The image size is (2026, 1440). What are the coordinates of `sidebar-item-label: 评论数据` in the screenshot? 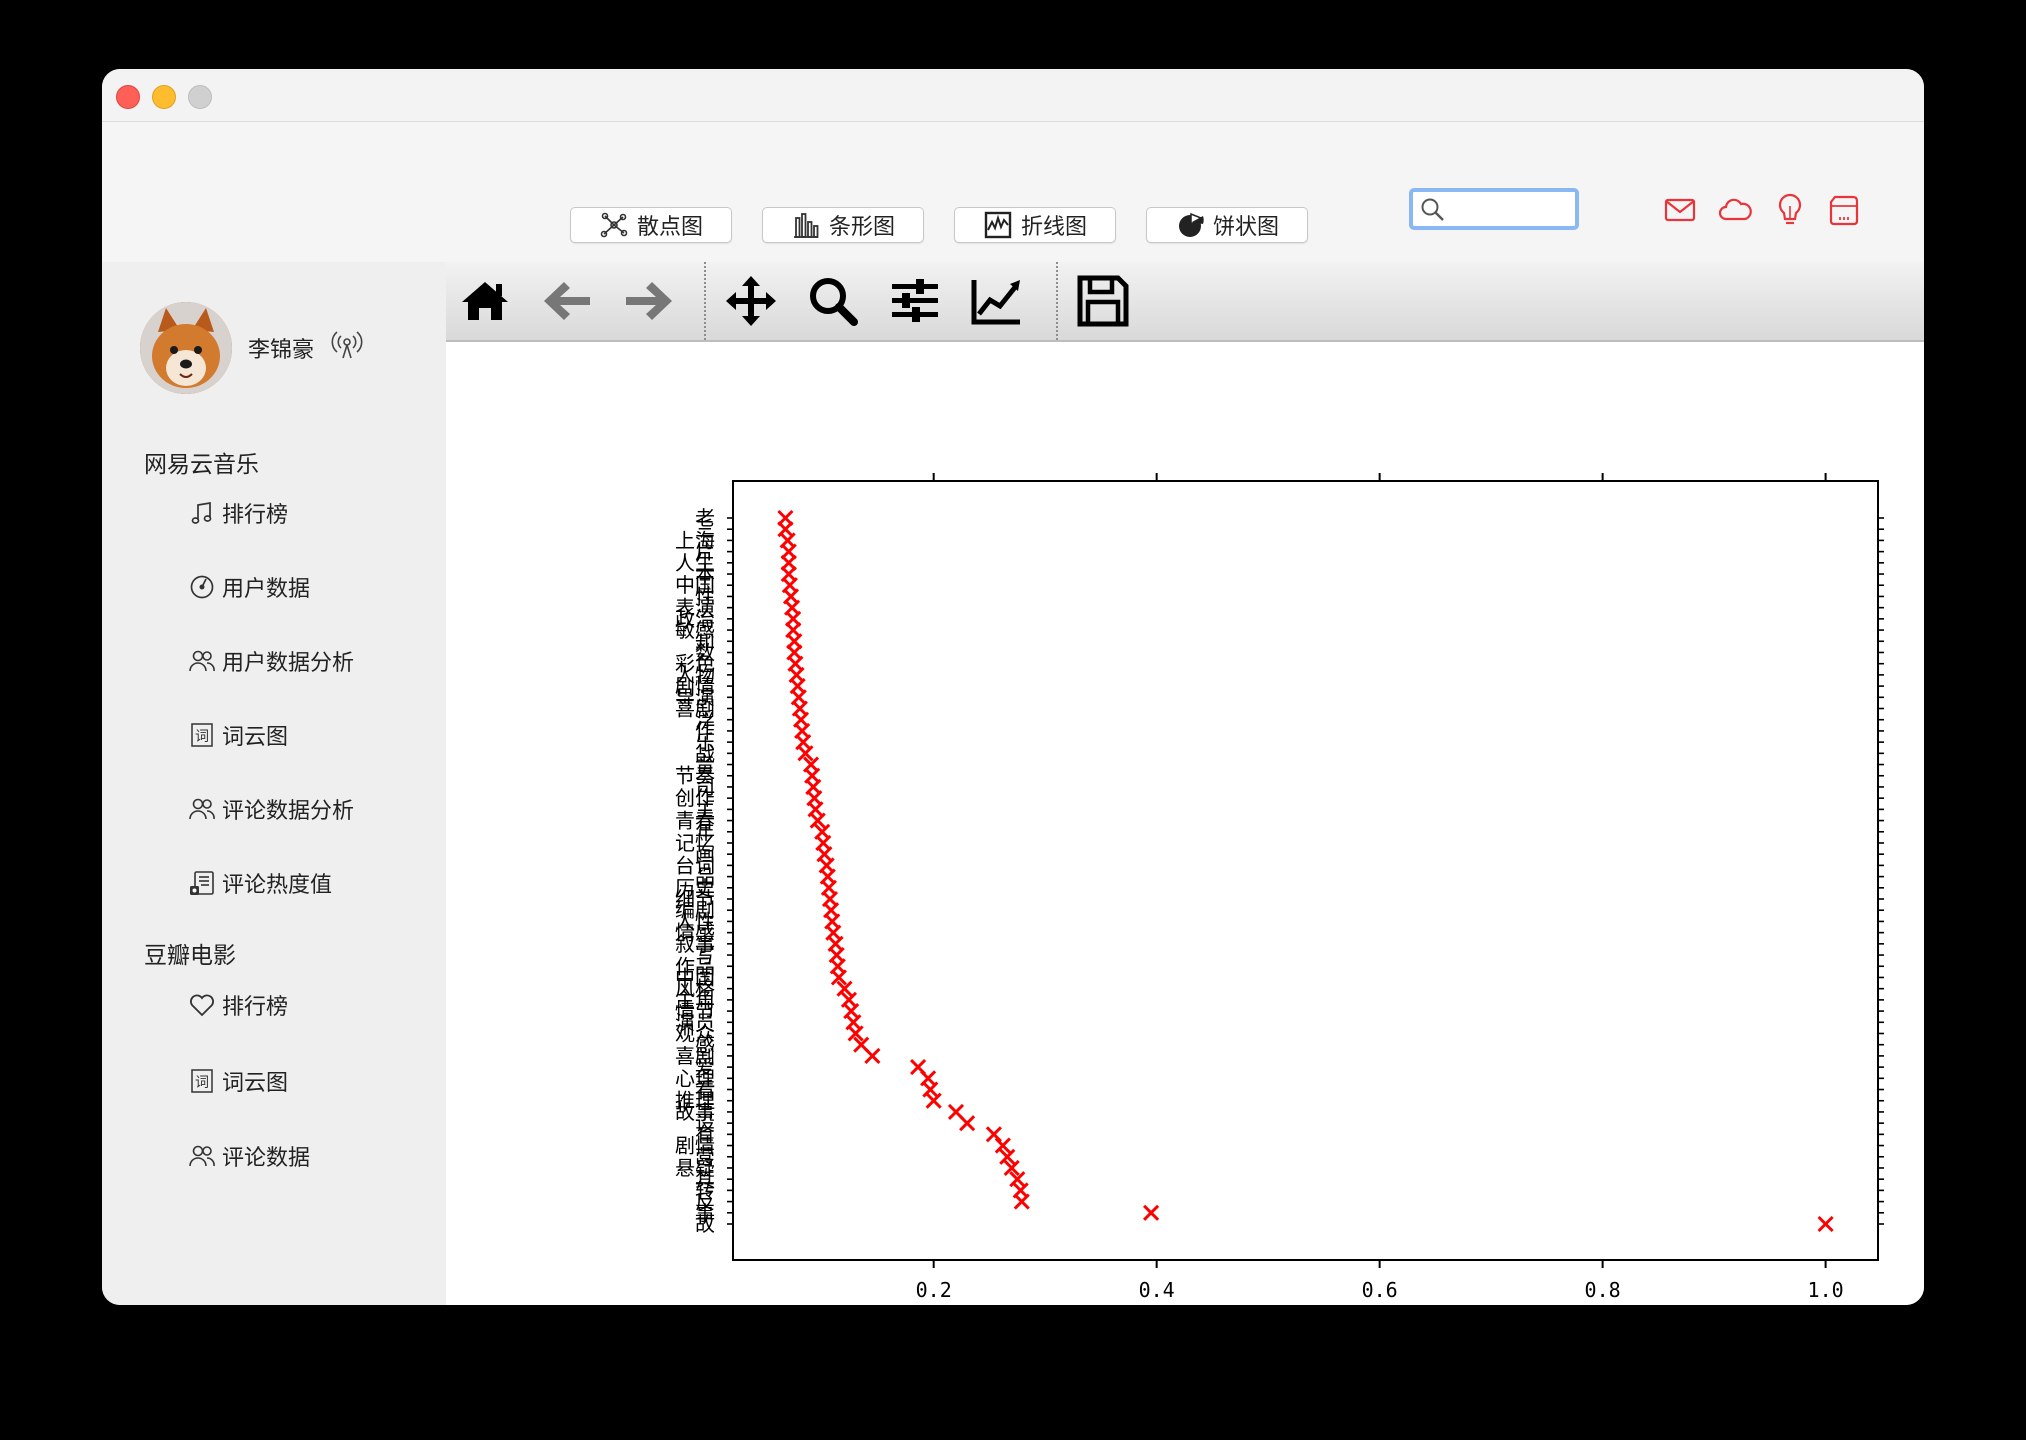 It's located at (266, 1158).